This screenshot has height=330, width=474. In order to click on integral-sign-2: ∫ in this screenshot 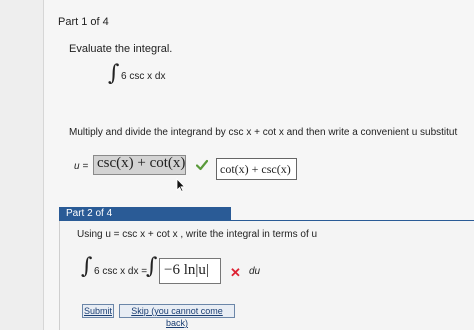, I will do `click(152, 266)`.